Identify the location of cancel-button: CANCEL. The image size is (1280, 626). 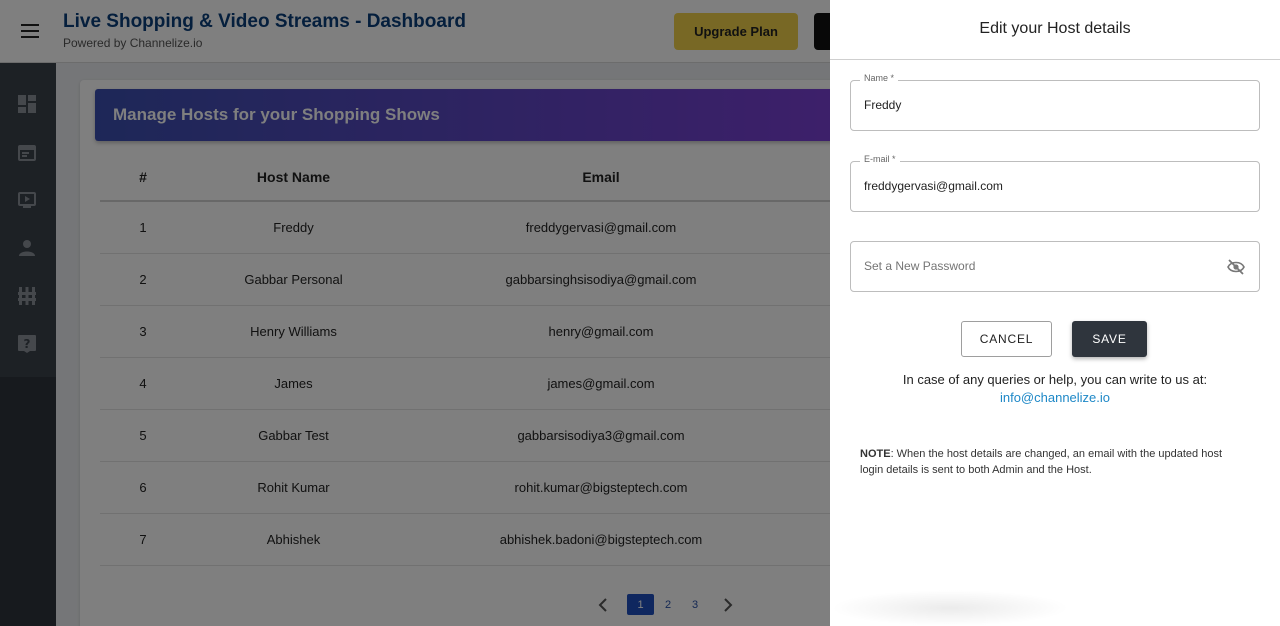
(1006, 339).